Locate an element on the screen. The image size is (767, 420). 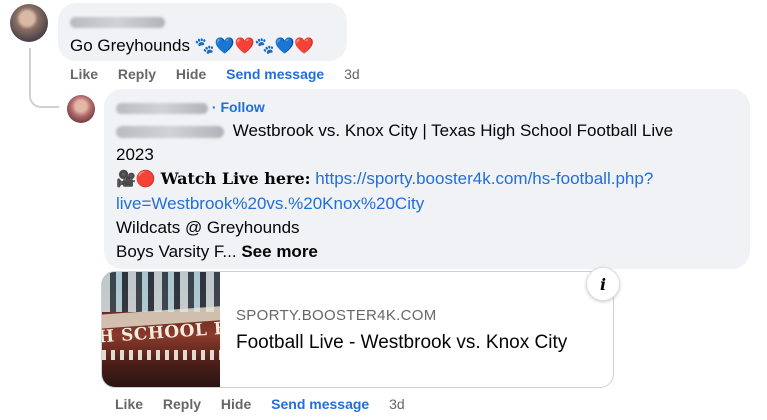
reply-actions: Like Reply Hide Send message 3d is located at coordinates (268, 404).